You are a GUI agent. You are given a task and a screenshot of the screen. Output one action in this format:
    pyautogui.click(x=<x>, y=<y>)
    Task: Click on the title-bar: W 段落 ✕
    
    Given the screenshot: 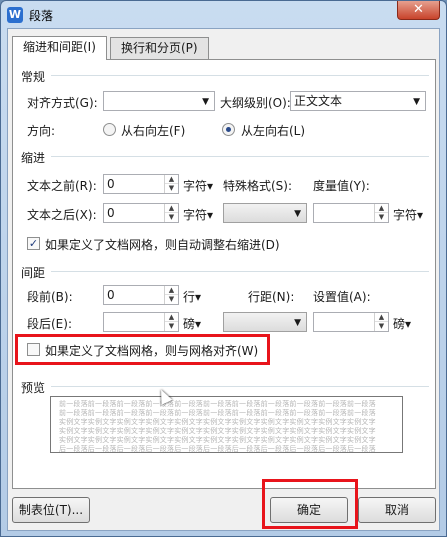 What is the action you would take?
    pyautogui.click(x=223, y=14)
    